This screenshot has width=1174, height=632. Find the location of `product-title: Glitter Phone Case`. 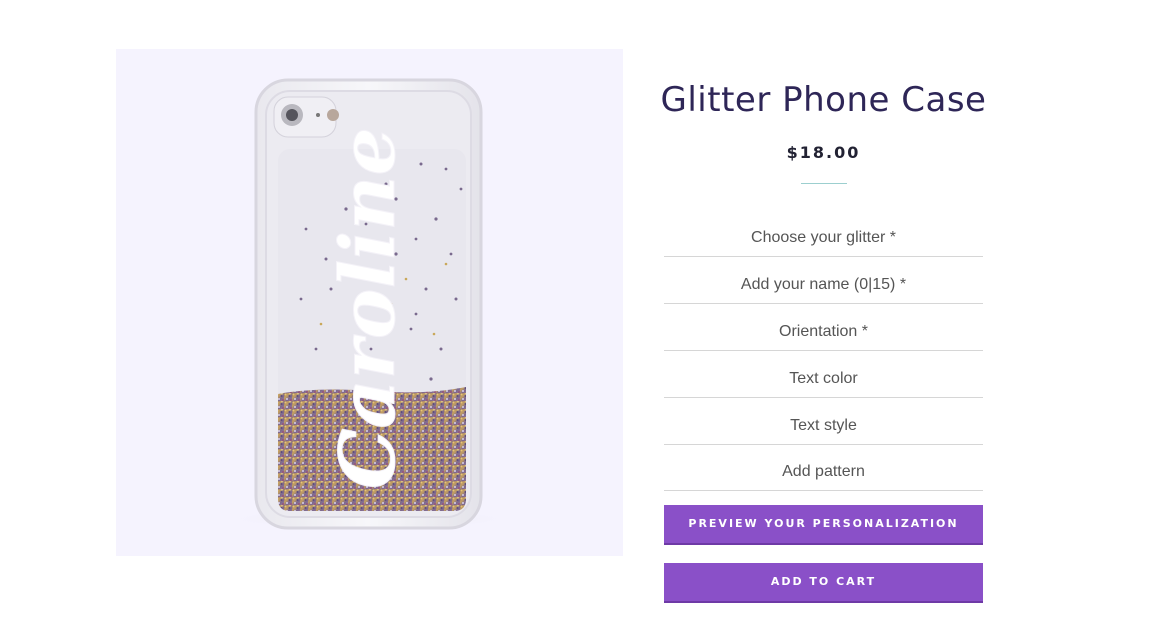

product-title: Glitter Phone Case is located at coordinates (823, 100).